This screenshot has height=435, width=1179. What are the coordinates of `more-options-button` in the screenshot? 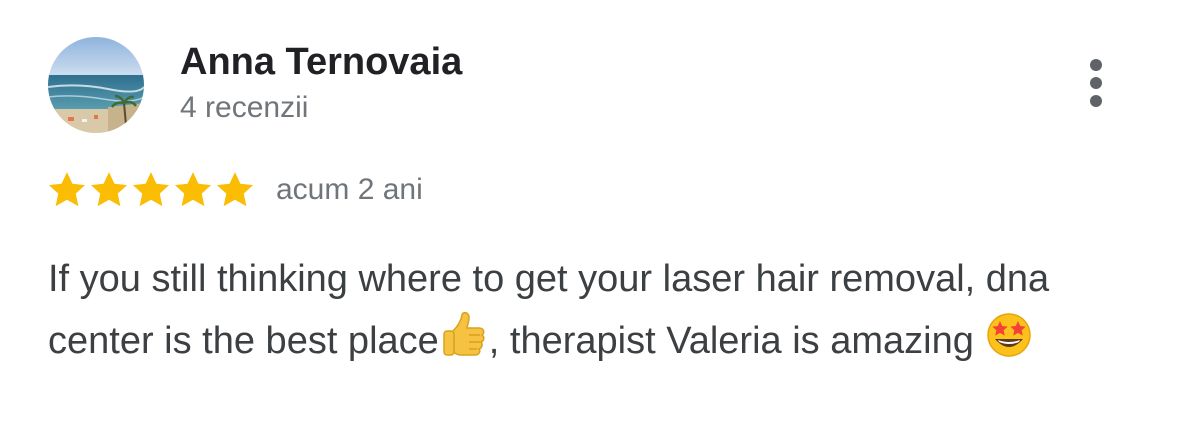 It's located at (1096, 84).